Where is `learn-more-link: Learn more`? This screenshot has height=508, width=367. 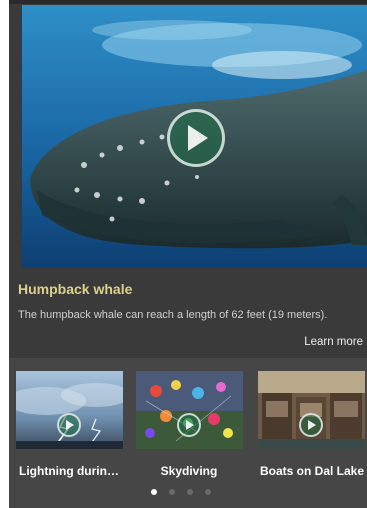
learn-more-link: Learn more is located at coordinates (333, 342).